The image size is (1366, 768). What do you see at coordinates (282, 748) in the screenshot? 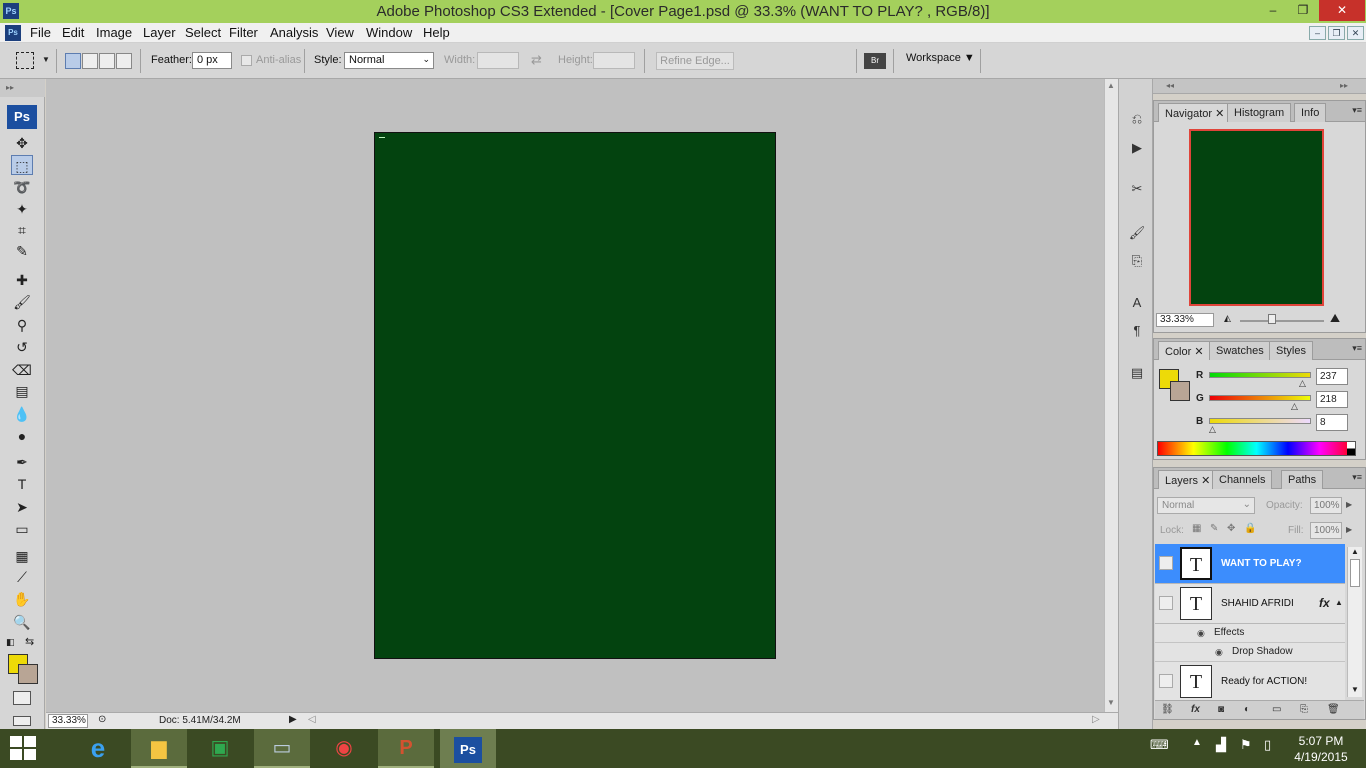
I see `remote-desktop-icon: ▭` at bounding box center [282, 748].